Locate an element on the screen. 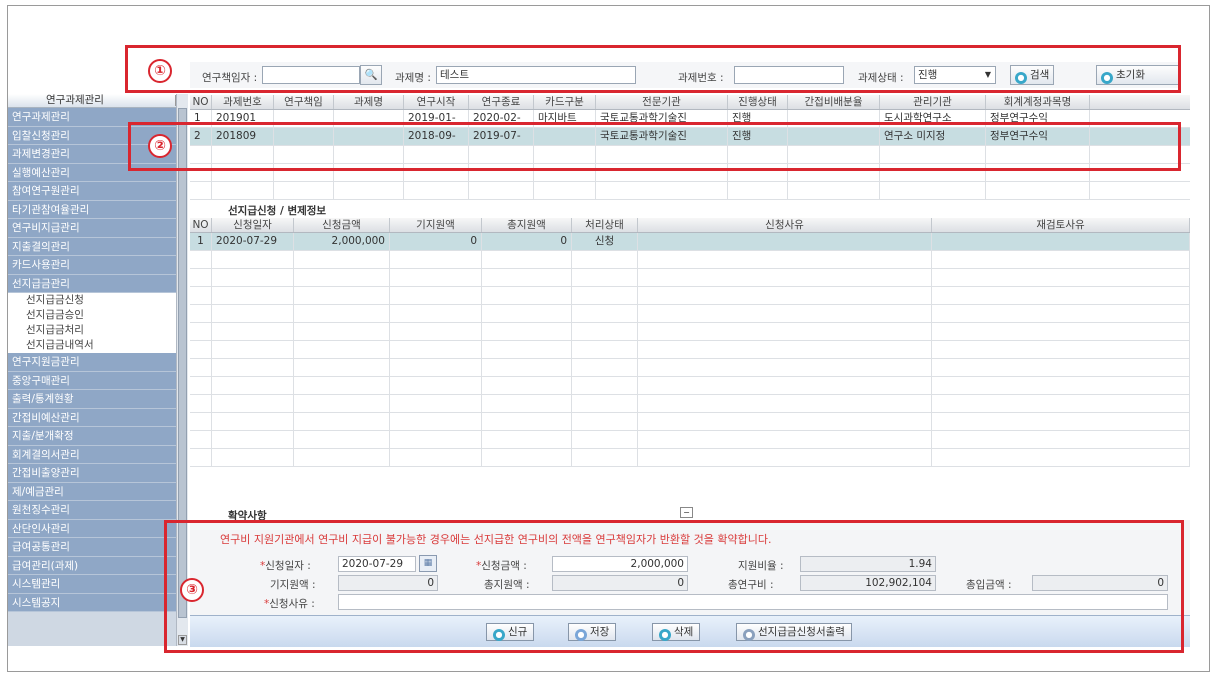 The width and height of the screenshot is (1217, 677). column-header: 간접비배분율 is located at coordinates (834, 102).